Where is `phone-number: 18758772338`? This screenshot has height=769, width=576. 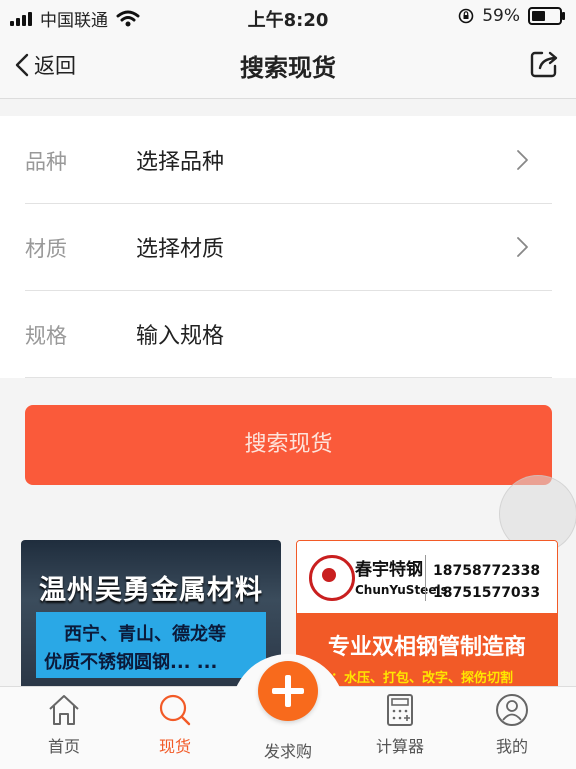 phone-number: 18758772338 is located at coordinates (487, 571).